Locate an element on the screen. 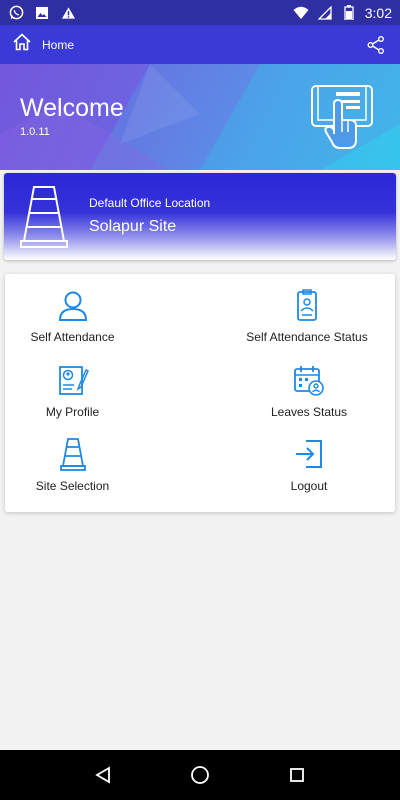 The width and height of the screenshot is (400, 800). self-attendance-label: Self Attendance is located at coordinates (72, 337).